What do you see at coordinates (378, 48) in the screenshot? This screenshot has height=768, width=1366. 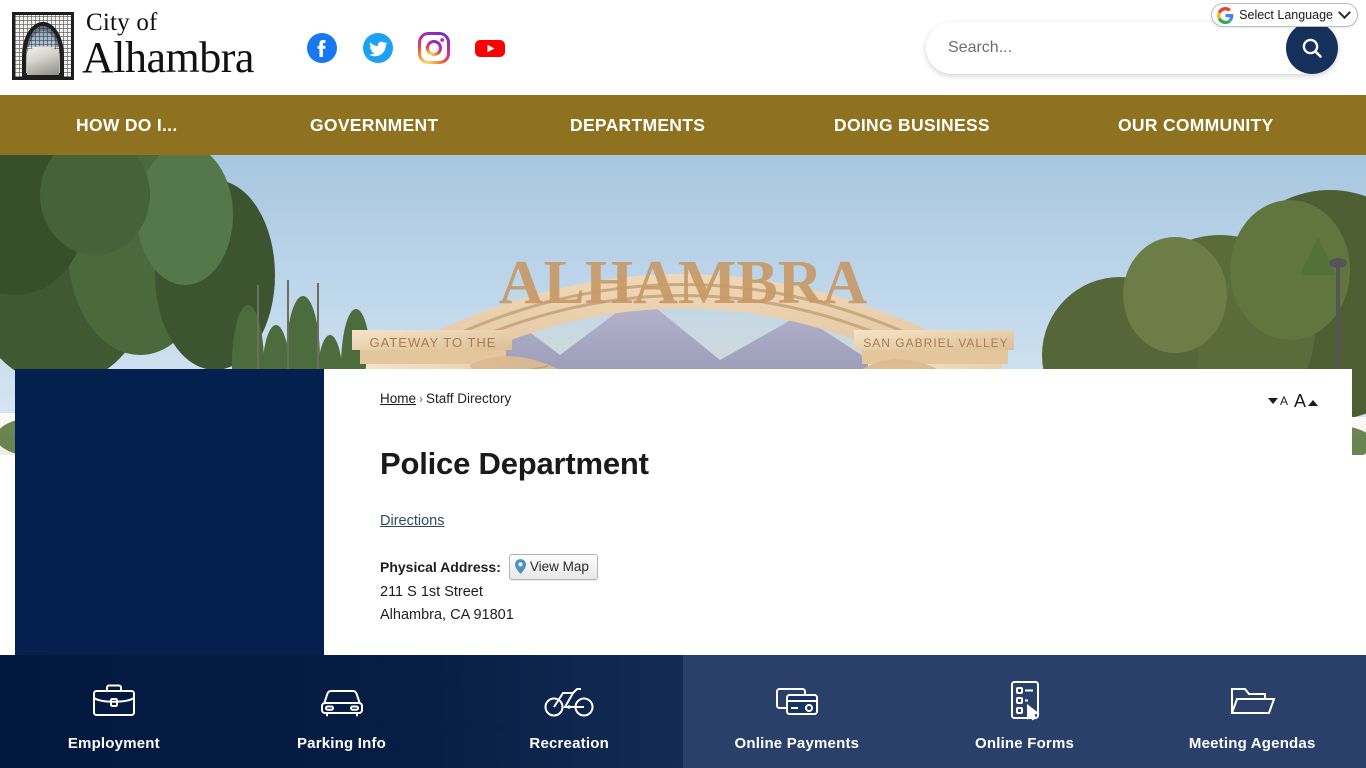 I see `twitter-icon` at bounding box center [378, 48].